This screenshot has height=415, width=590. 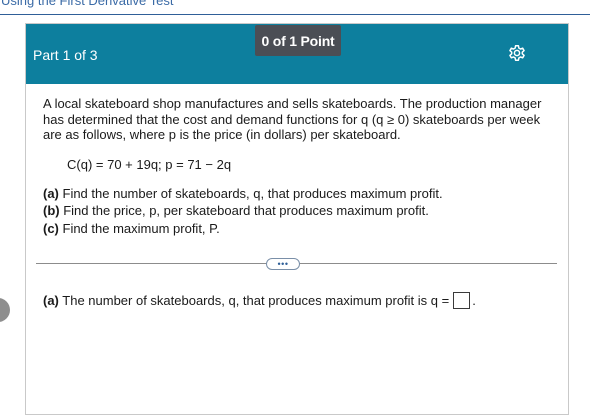 I want to click on task-c-label: (c), so click(x=51, y=228).